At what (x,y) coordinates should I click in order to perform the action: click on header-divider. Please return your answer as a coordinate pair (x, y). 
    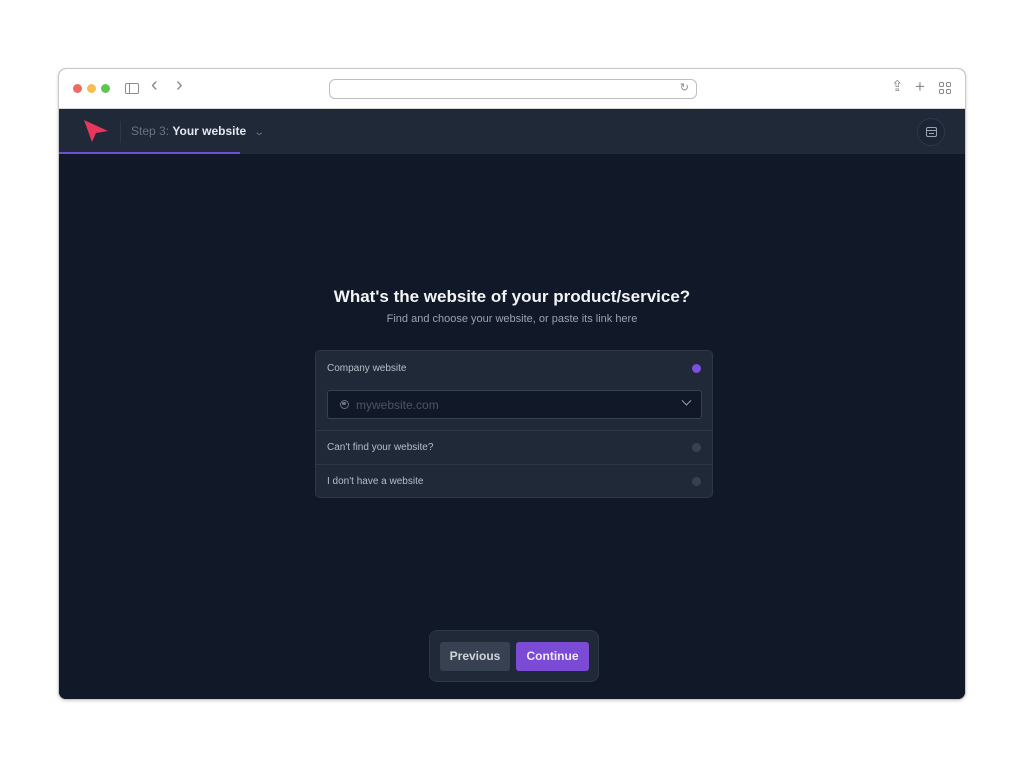
    Looking at the image, I should click on (120, 132).